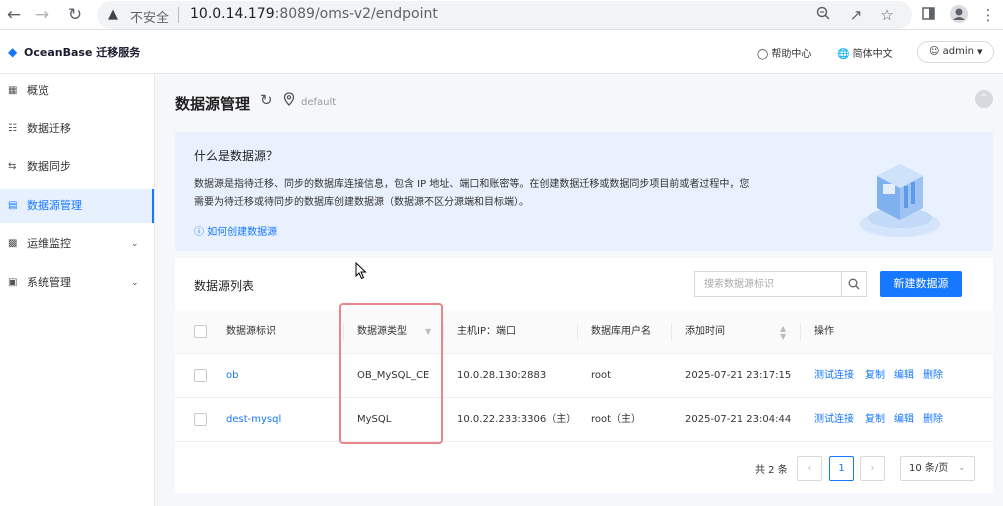 The width and height of the screenshot is (1003, 506). Describe the element at coordinates (13, 52) in the screenshot. I see `oceanbase-logo-icon: ◆` at that location.